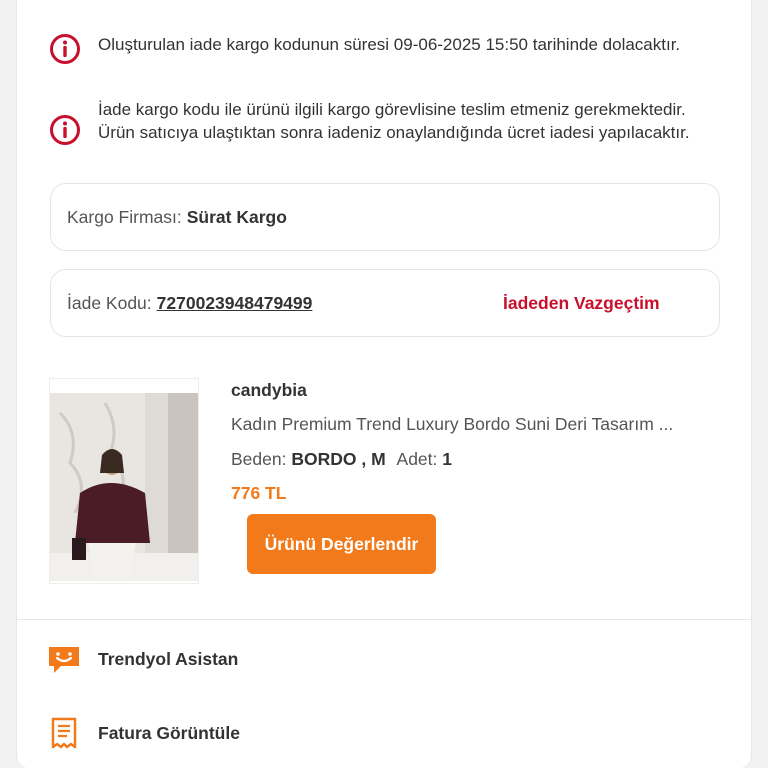 The height and width of the screenshot is (768, 768). Describe the element at coordinates (447, 459) in the screenshot. I see `quantity-value: 1` at that location.